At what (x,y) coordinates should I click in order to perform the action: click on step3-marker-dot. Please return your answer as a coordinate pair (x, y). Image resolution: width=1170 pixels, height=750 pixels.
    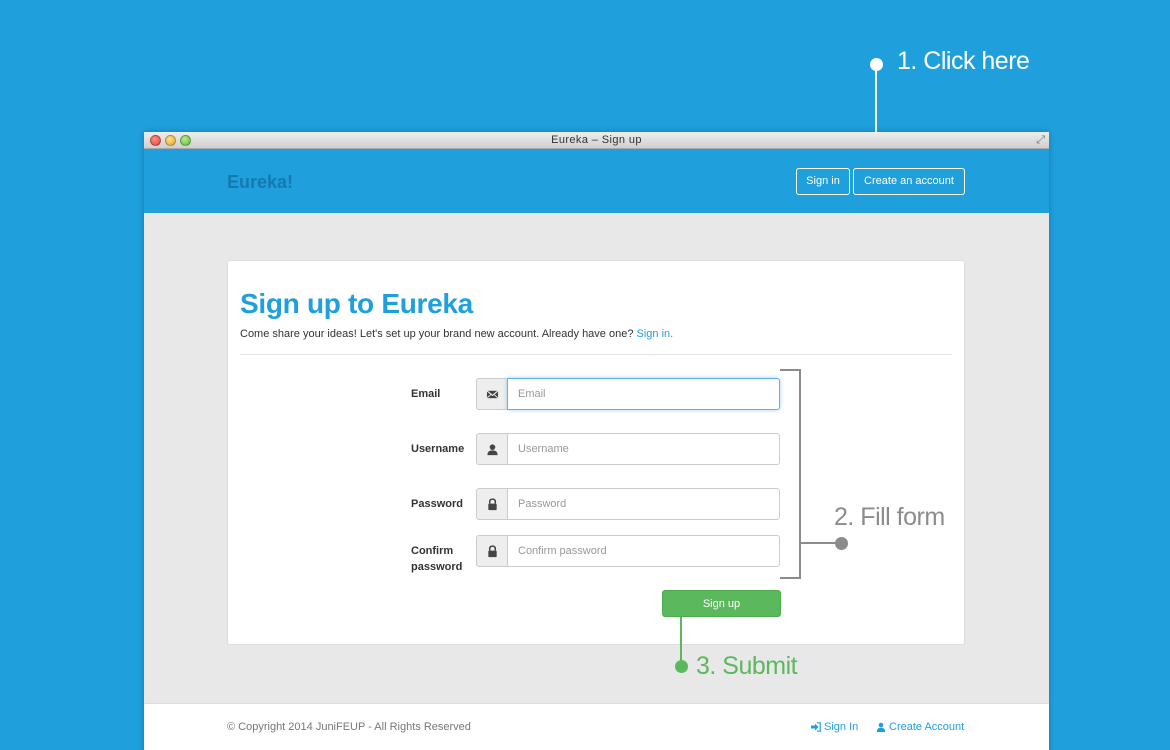
    Looking at the image, I should click on (681, 666).